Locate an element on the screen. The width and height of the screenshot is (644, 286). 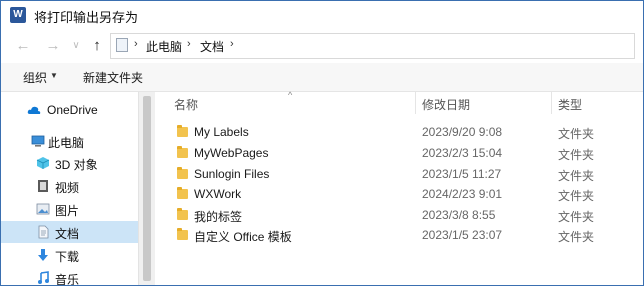
file-name: 我的标签 is located at coordinates (218, 217).